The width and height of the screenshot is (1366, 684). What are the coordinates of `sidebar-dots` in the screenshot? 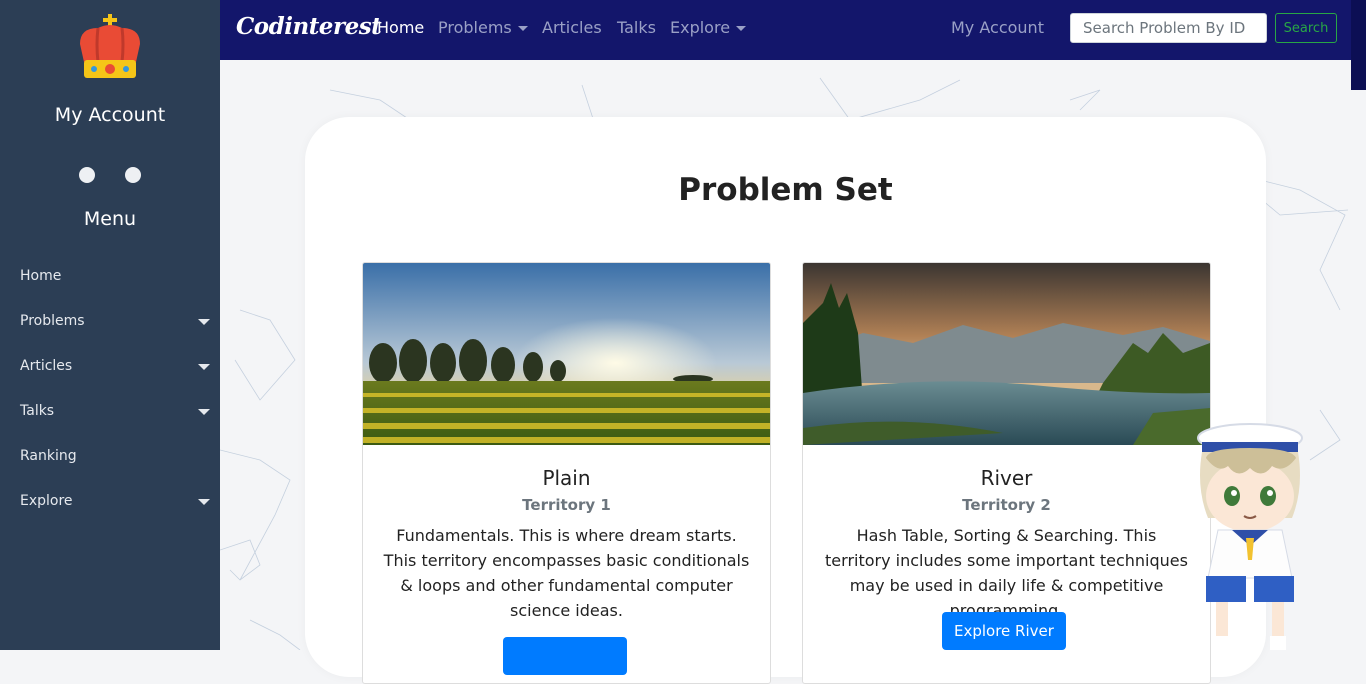 It's located at (111, 175).